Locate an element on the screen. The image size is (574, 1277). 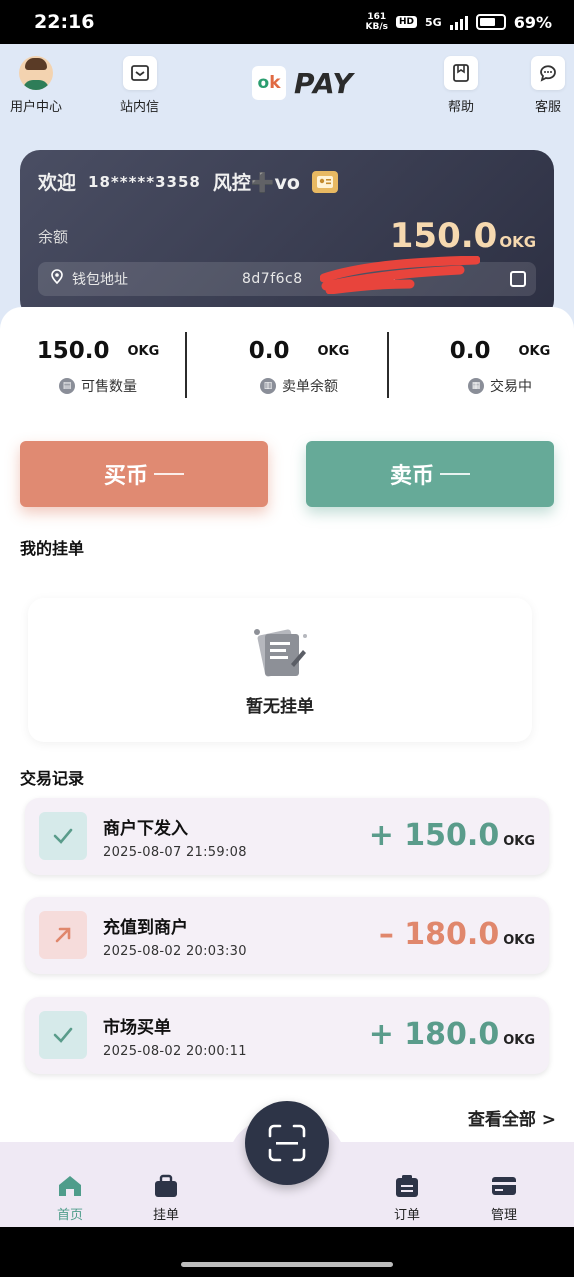
transaction-time: 2025-08-02 20:00:11 is located at coordinates (175, 1051).